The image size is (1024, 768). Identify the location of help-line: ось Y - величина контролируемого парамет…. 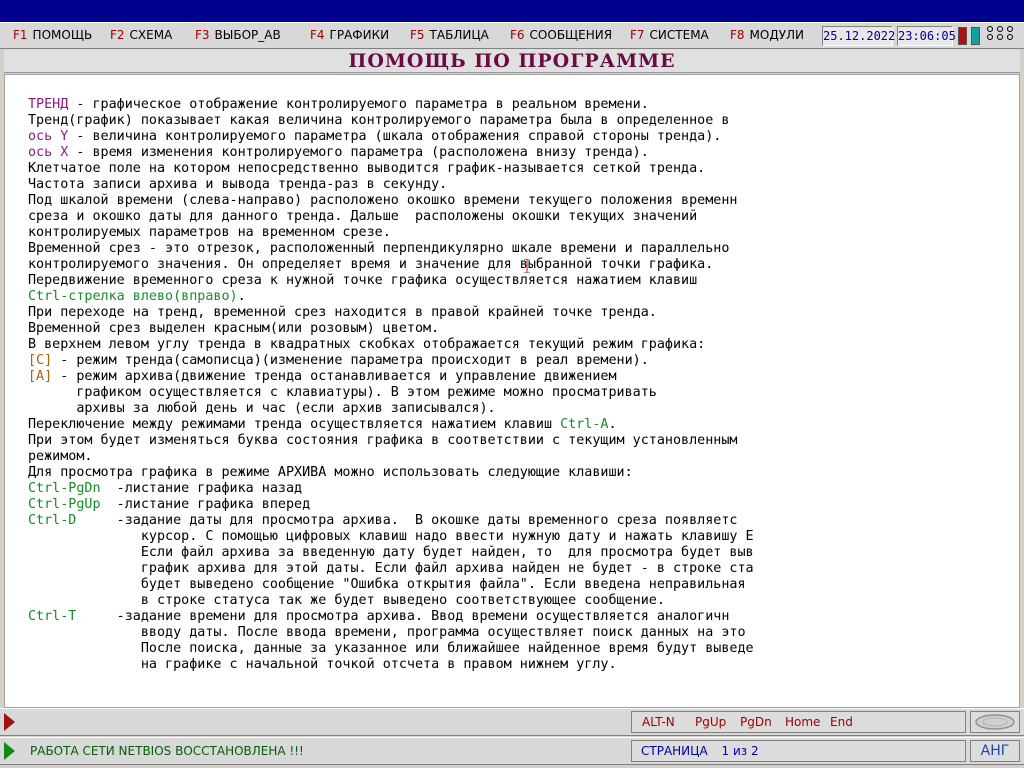
(523, 137).